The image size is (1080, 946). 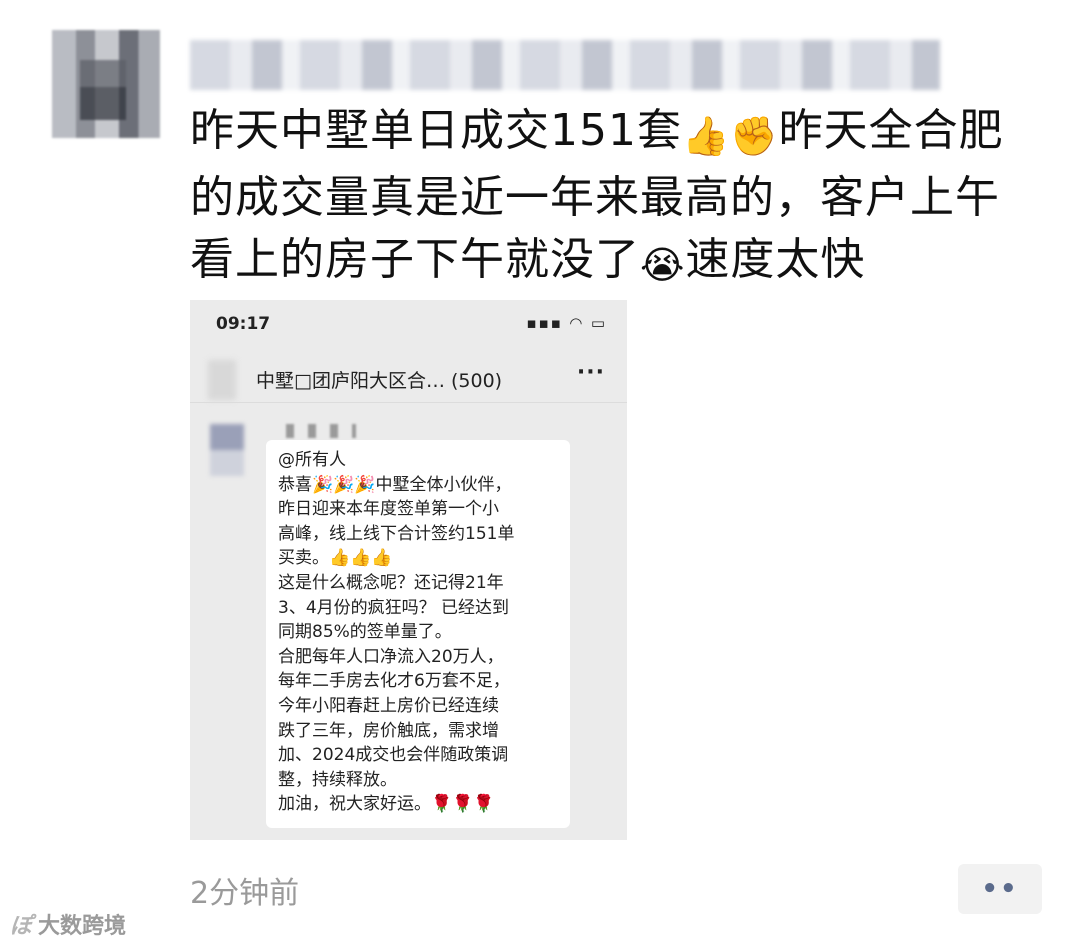 I want to click on thumbs-up-emoji: 👍, so click(x=706, y=136).